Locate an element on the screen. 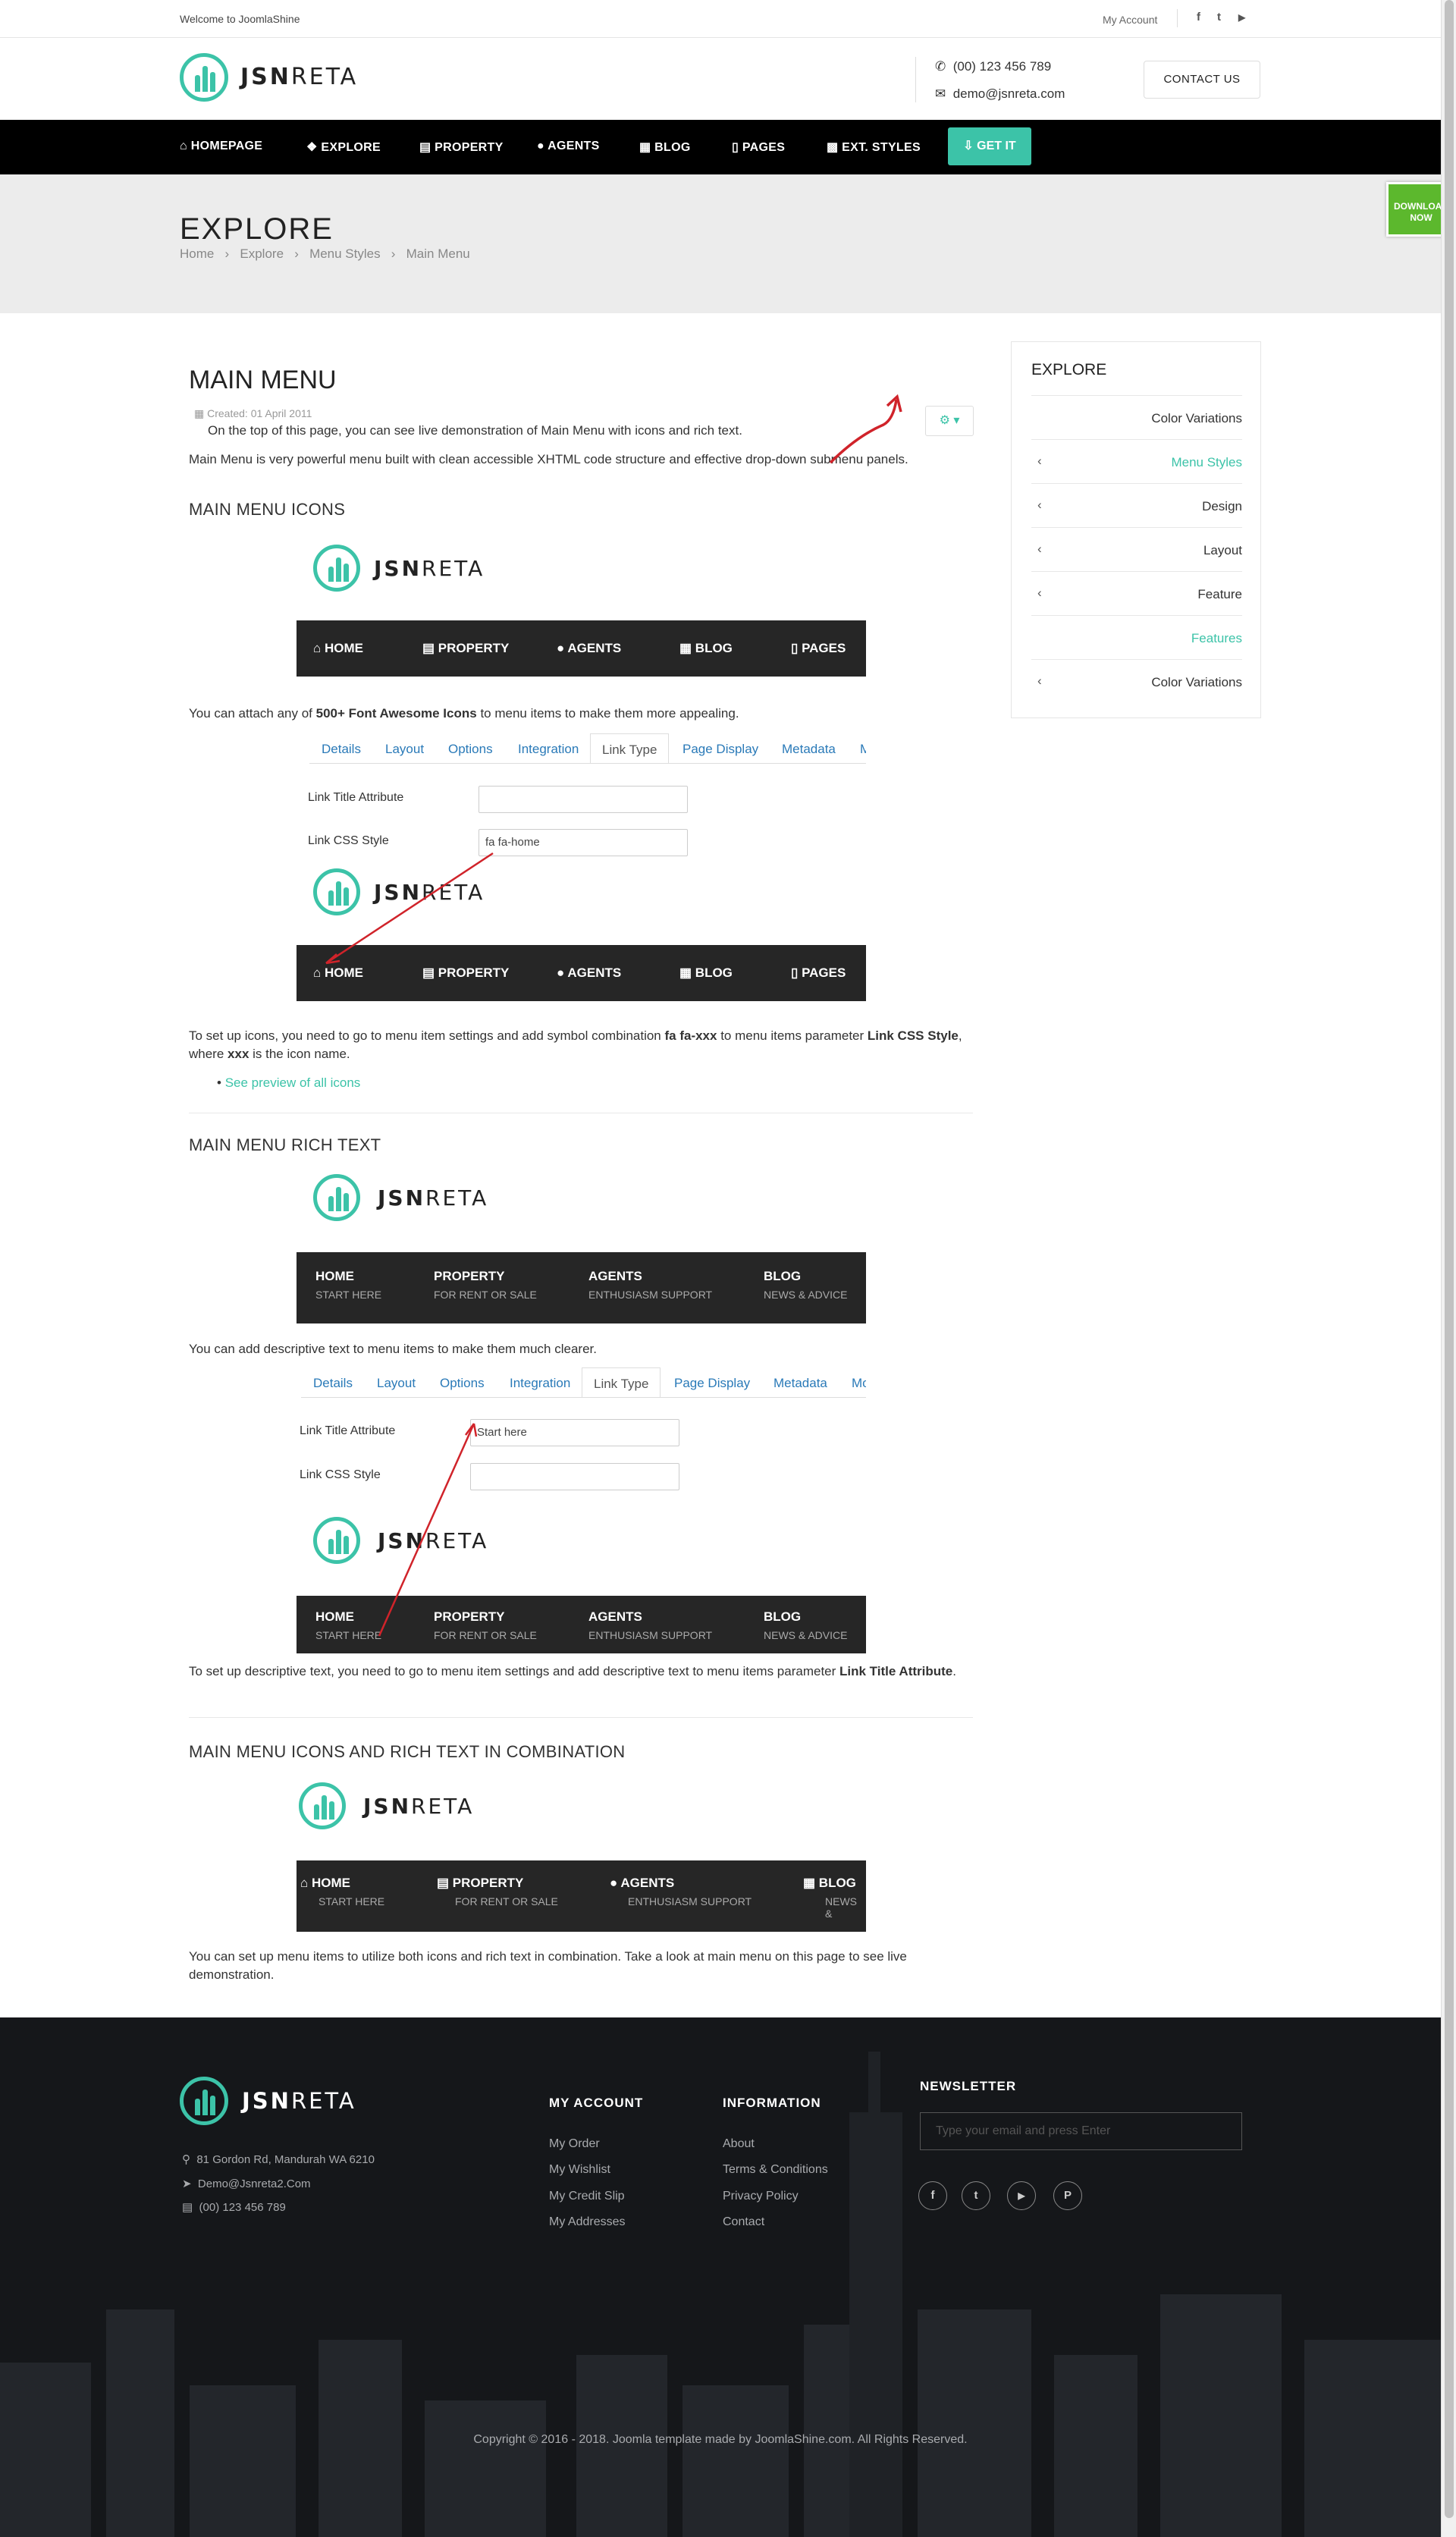  my-account-link: My Account is located at coordinates (1130, 20).